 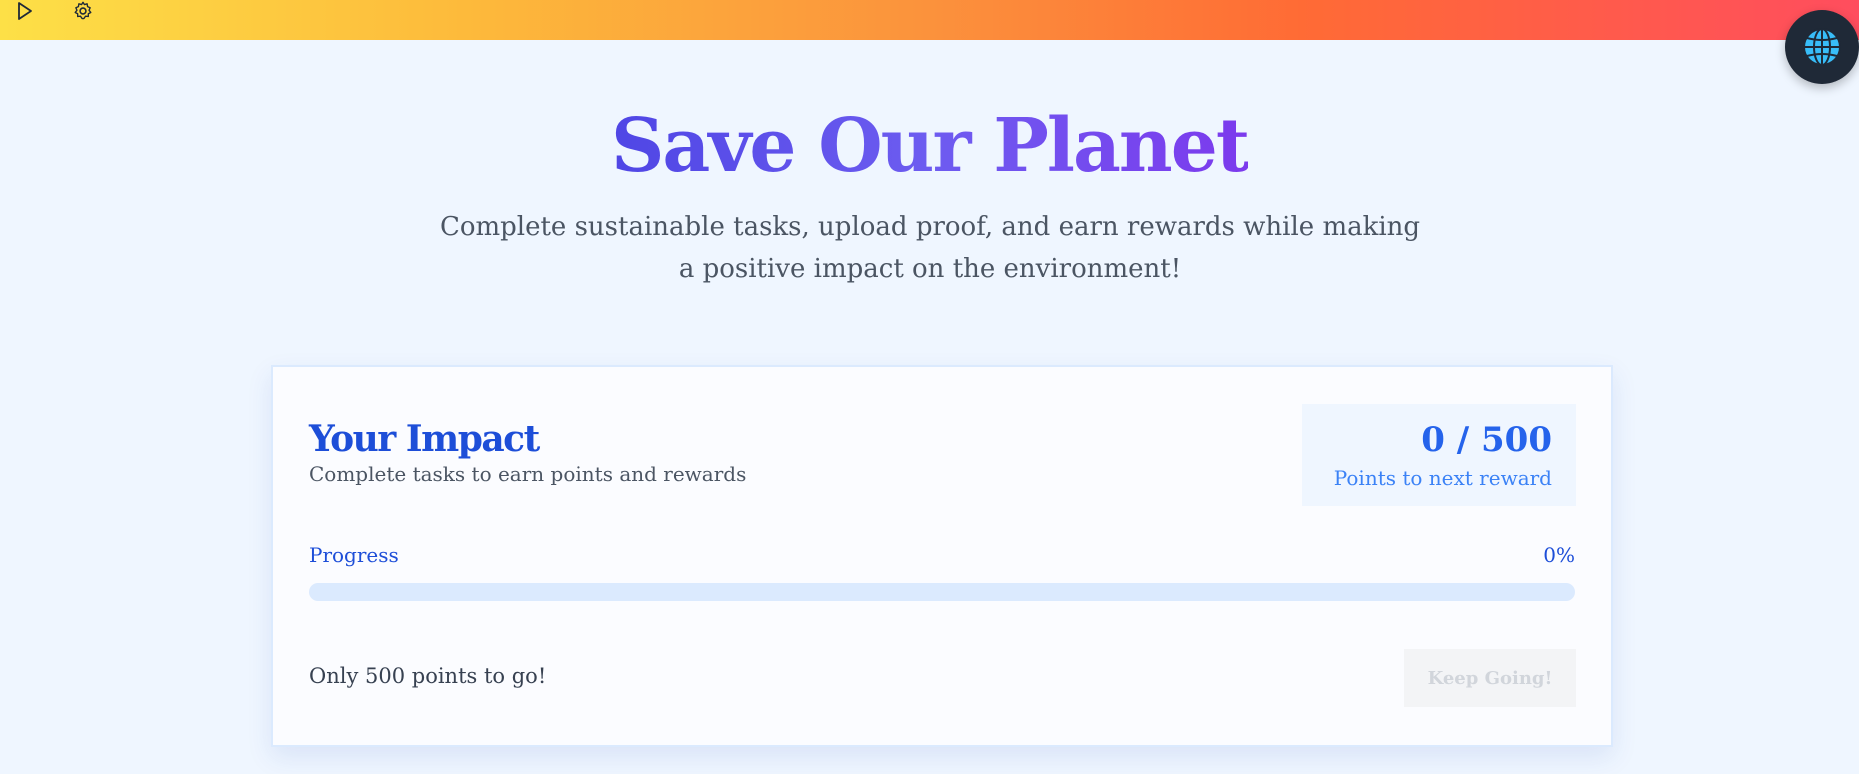 What do you see at coordinates (929, 20) in the screenshot?
I see `top-bar` at bounding box center [929, 20].